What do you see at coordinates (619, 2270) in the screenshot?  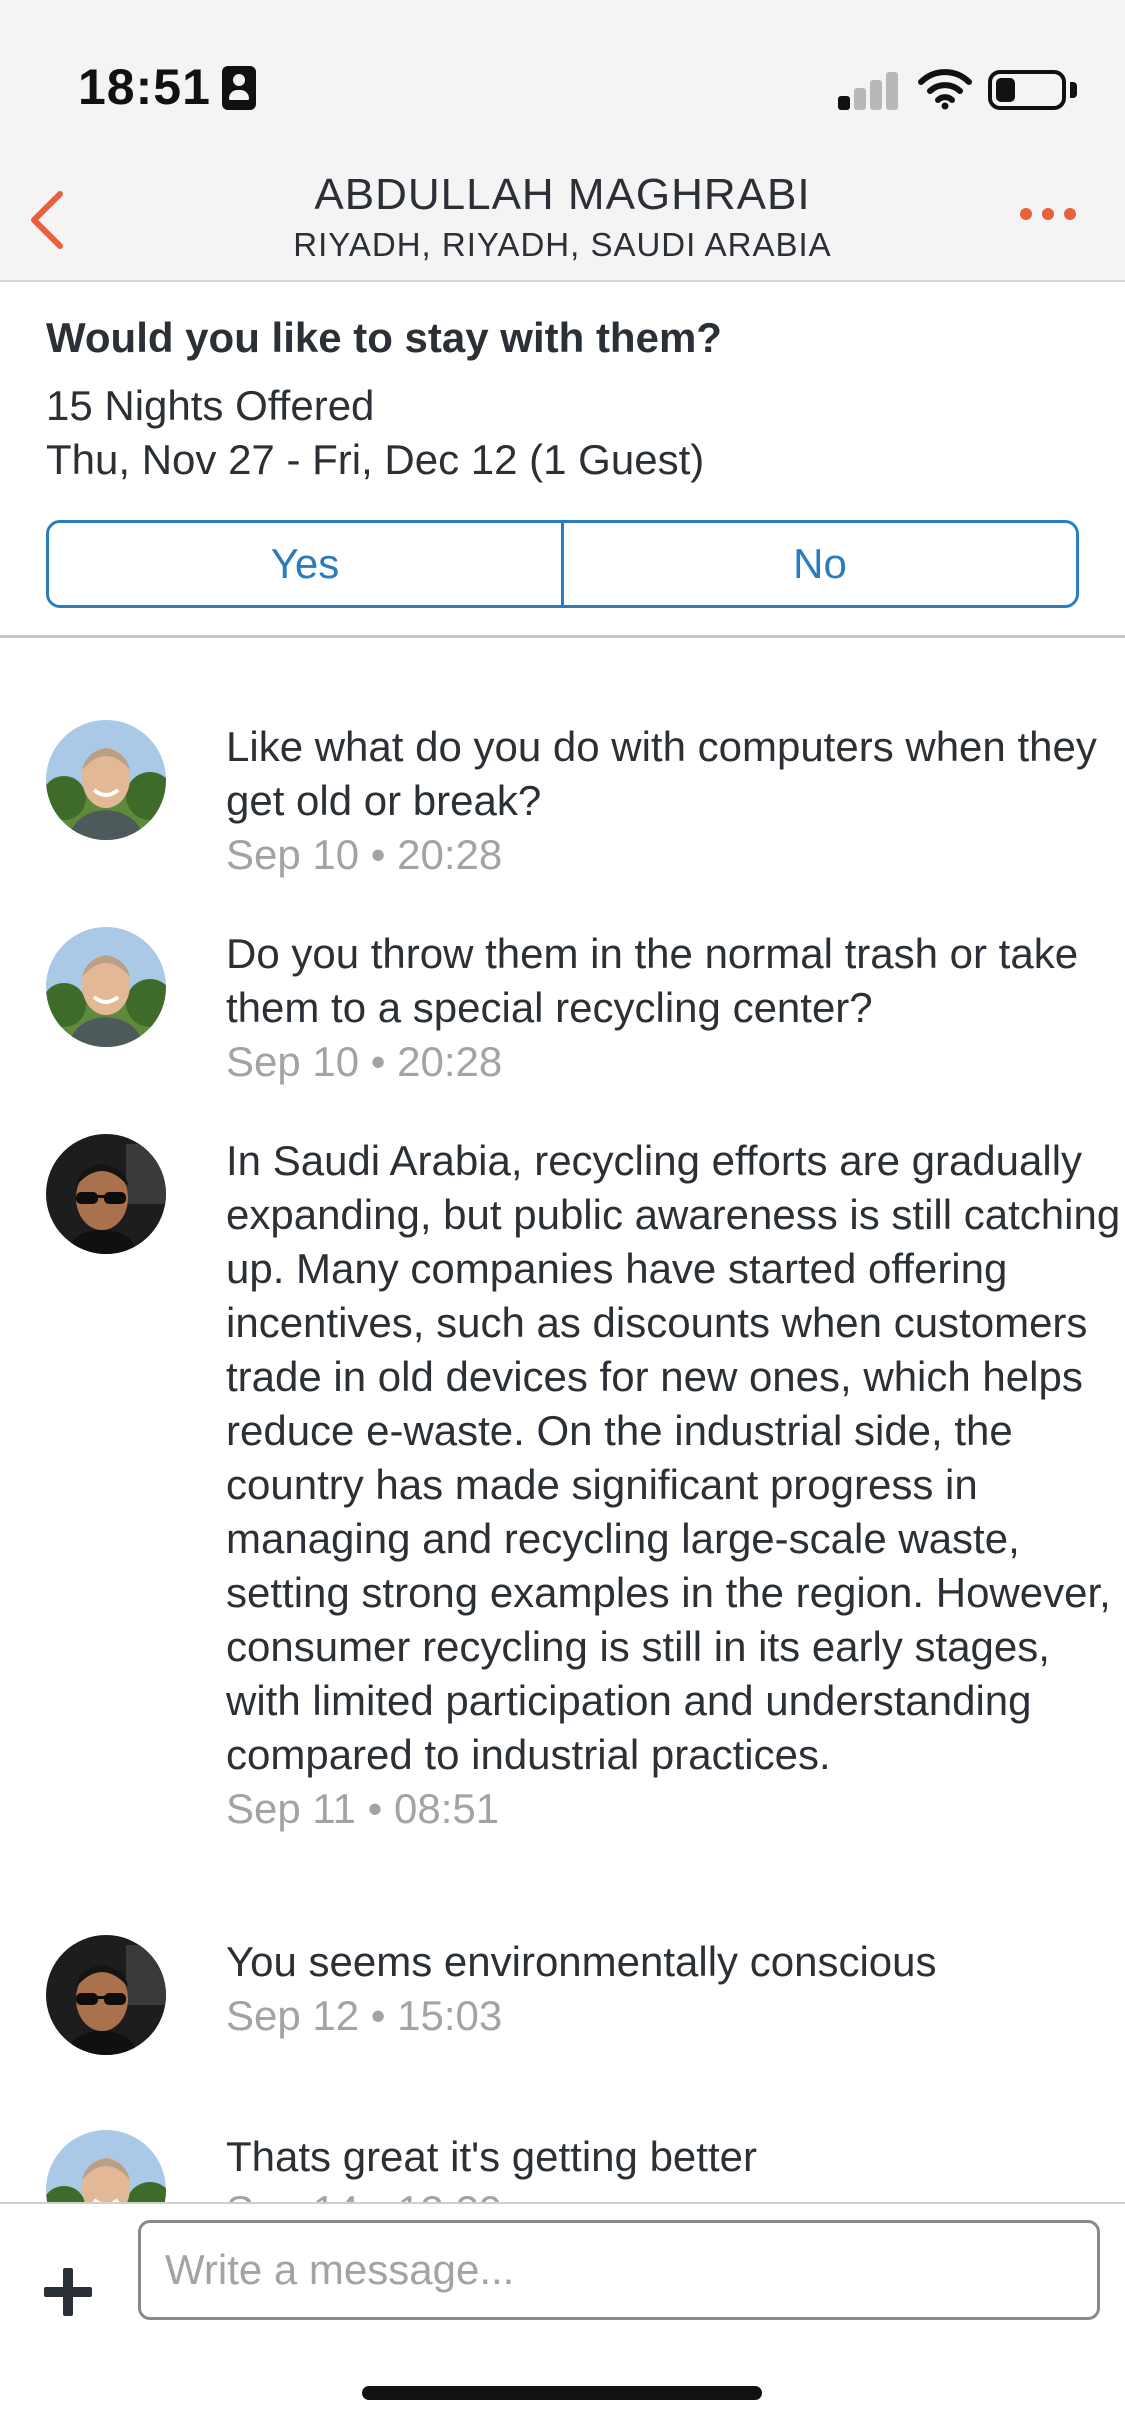 I see `message-input` at bounding box center [619, 2270].